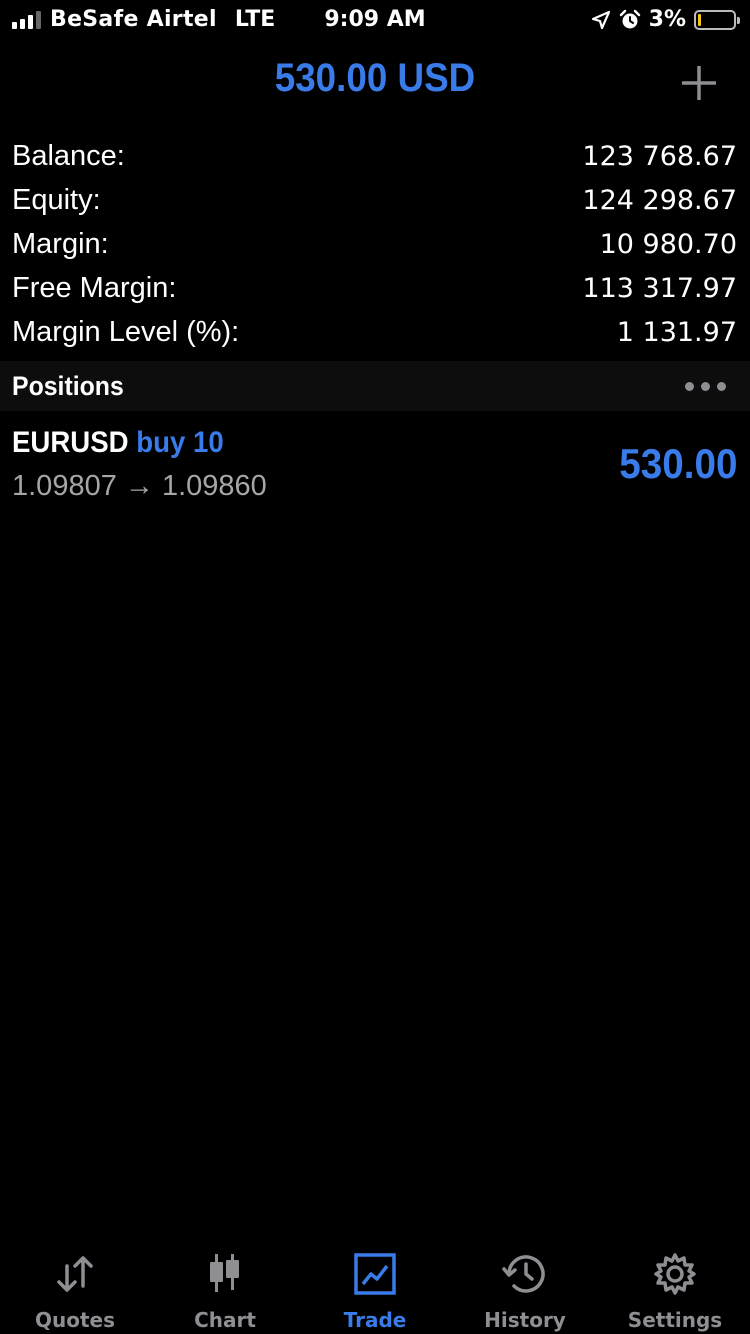 The height and width of the screenshot is (1334, 750). Describe the element at coordinates (375, 20) in the screenshot. I see `status-bar: BeSafe Airtel LTE 9:09 AM 3%` at that location.